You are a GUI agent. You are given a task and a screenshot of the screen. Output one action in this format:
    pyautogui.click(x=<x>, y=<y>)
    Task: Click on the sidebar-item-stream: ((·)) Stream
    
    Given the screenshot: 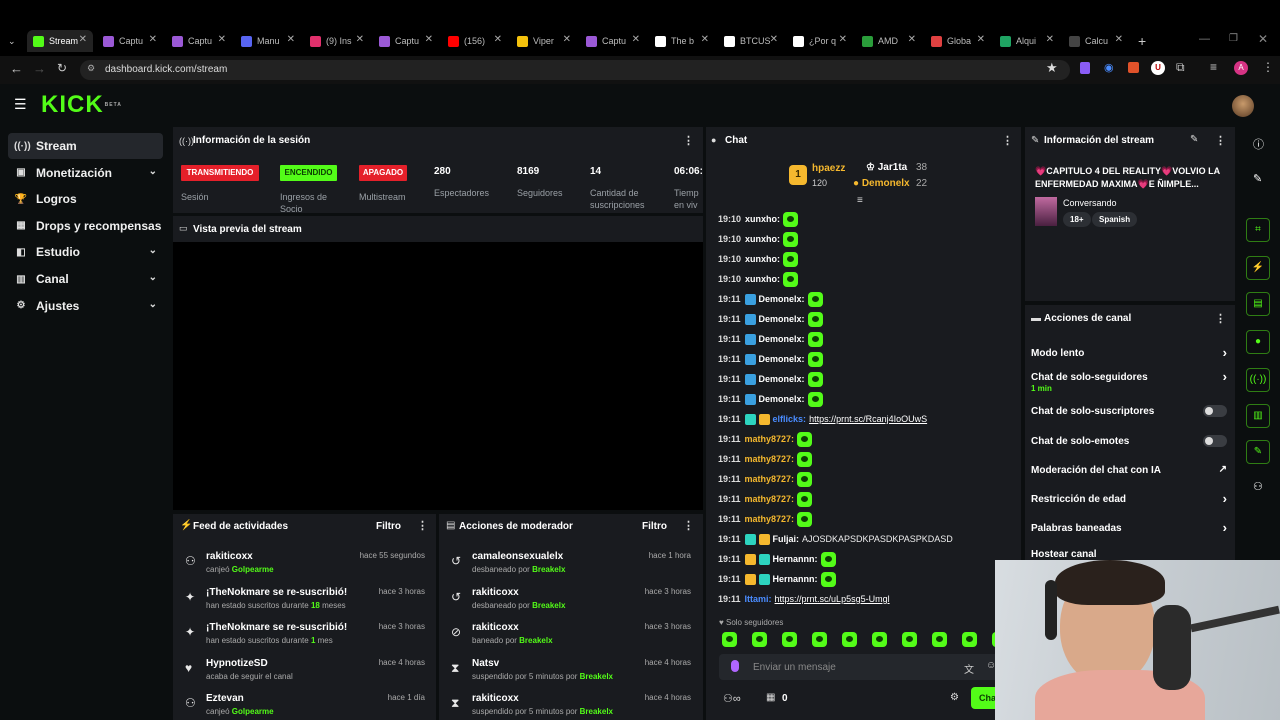 What is the action you would take?
    pyautogui.click(x=85, y=146)
    